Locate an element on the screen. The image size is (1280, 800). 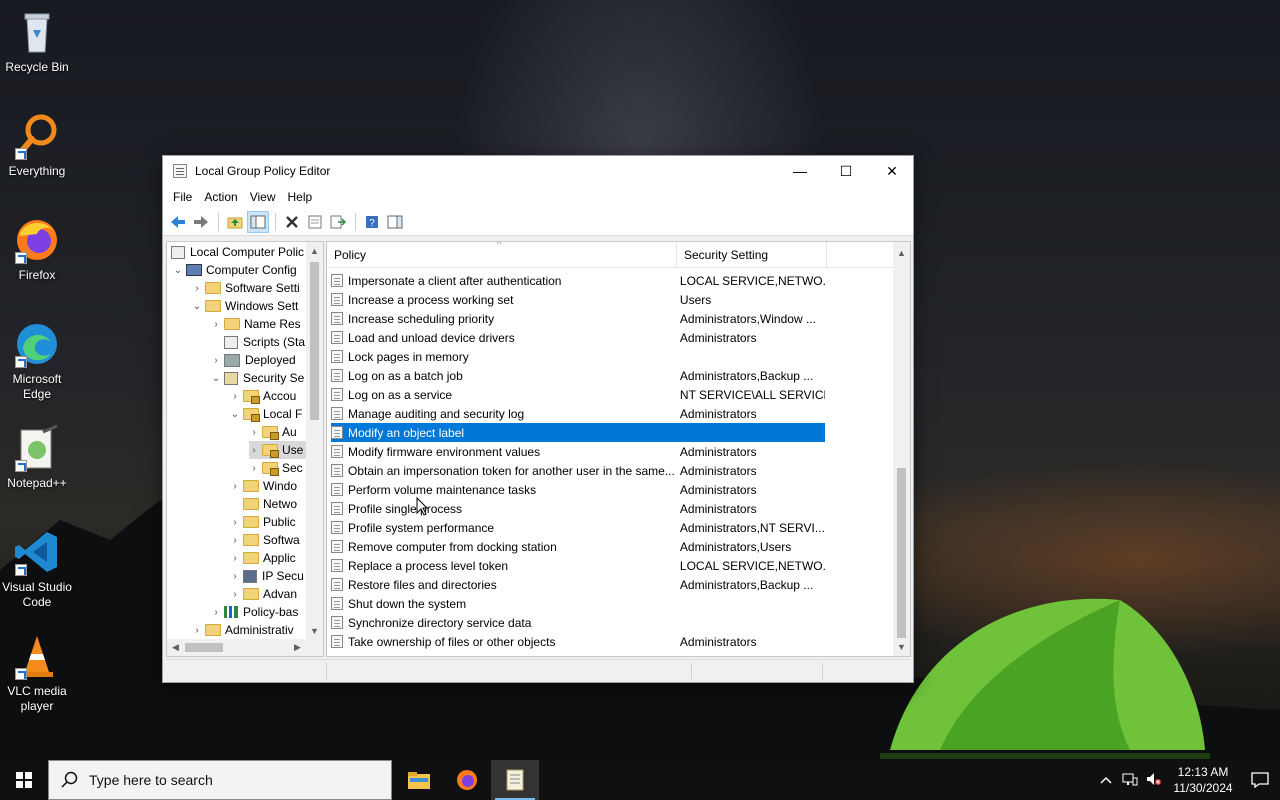
policy-row: Lock pages in memory is located at coordinates (578, 356).